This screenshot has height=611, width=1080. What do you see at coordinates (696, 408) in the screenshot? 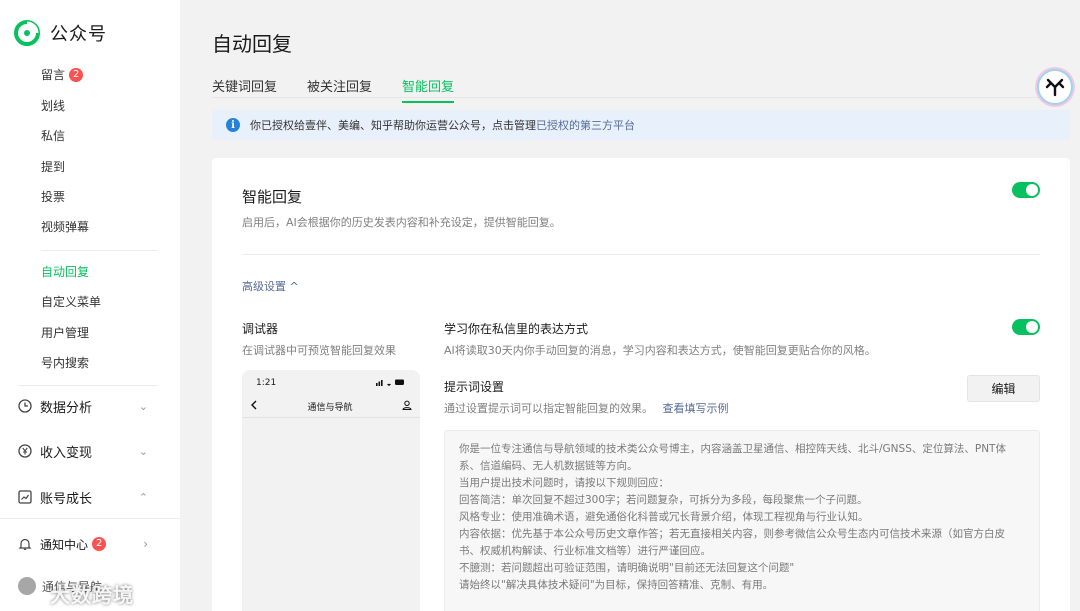
I see `view-example-link: 查看填写示例` at bounding box center [696, 408].